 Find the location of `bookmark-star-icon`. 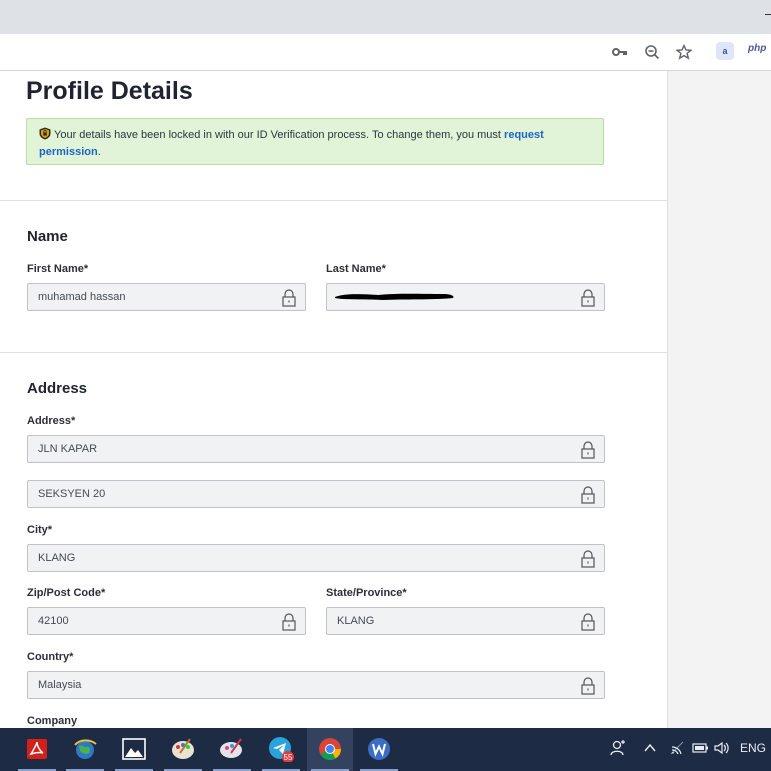

bookmark-star-icon is located at coordinates (684, 52).